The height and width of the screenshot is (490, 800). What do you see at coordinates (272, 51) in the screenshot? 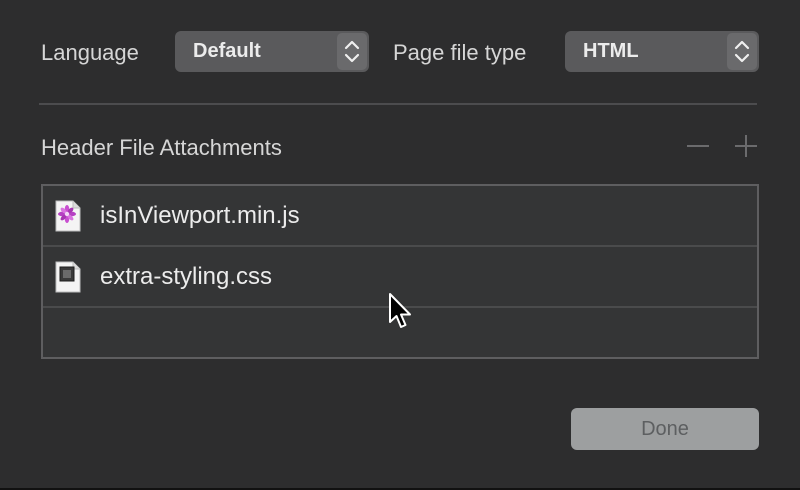
I see `language-select: Default` at bounding box center [272, 51].